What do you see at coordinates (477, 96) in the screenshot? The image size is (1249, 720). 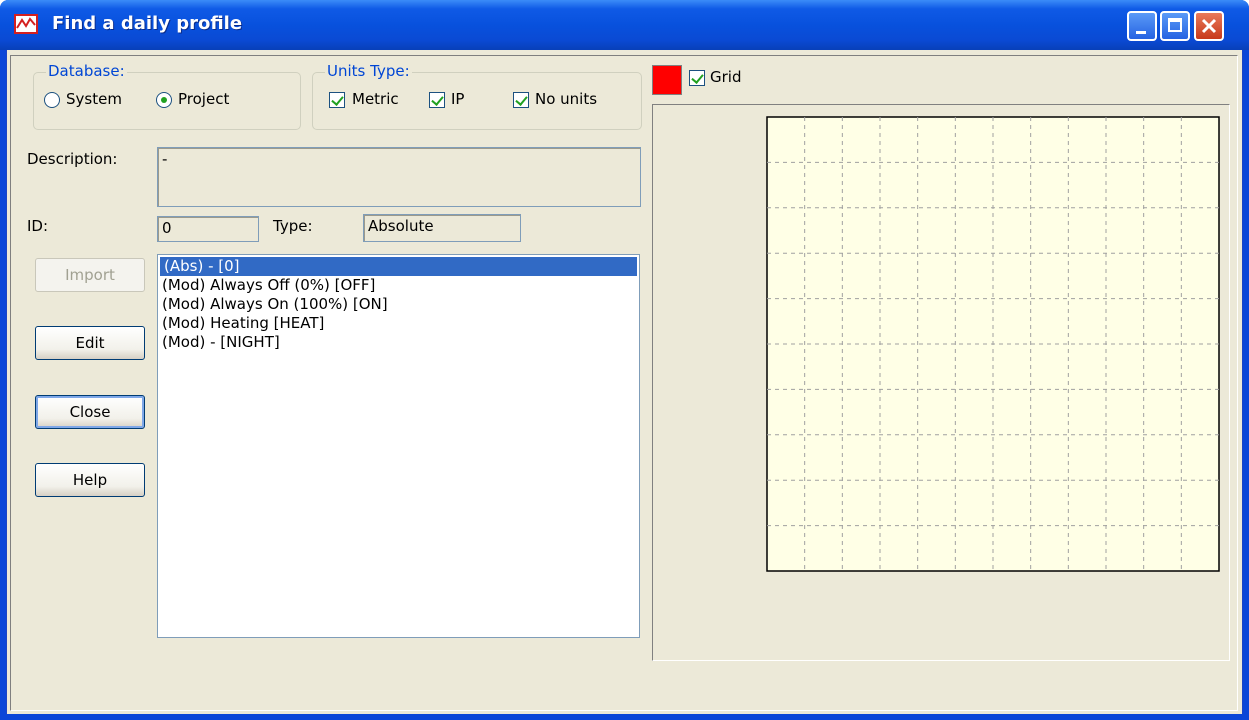 I see `units-type-group: Units Type: Metric IP No units` at bounding box center [477, 96].